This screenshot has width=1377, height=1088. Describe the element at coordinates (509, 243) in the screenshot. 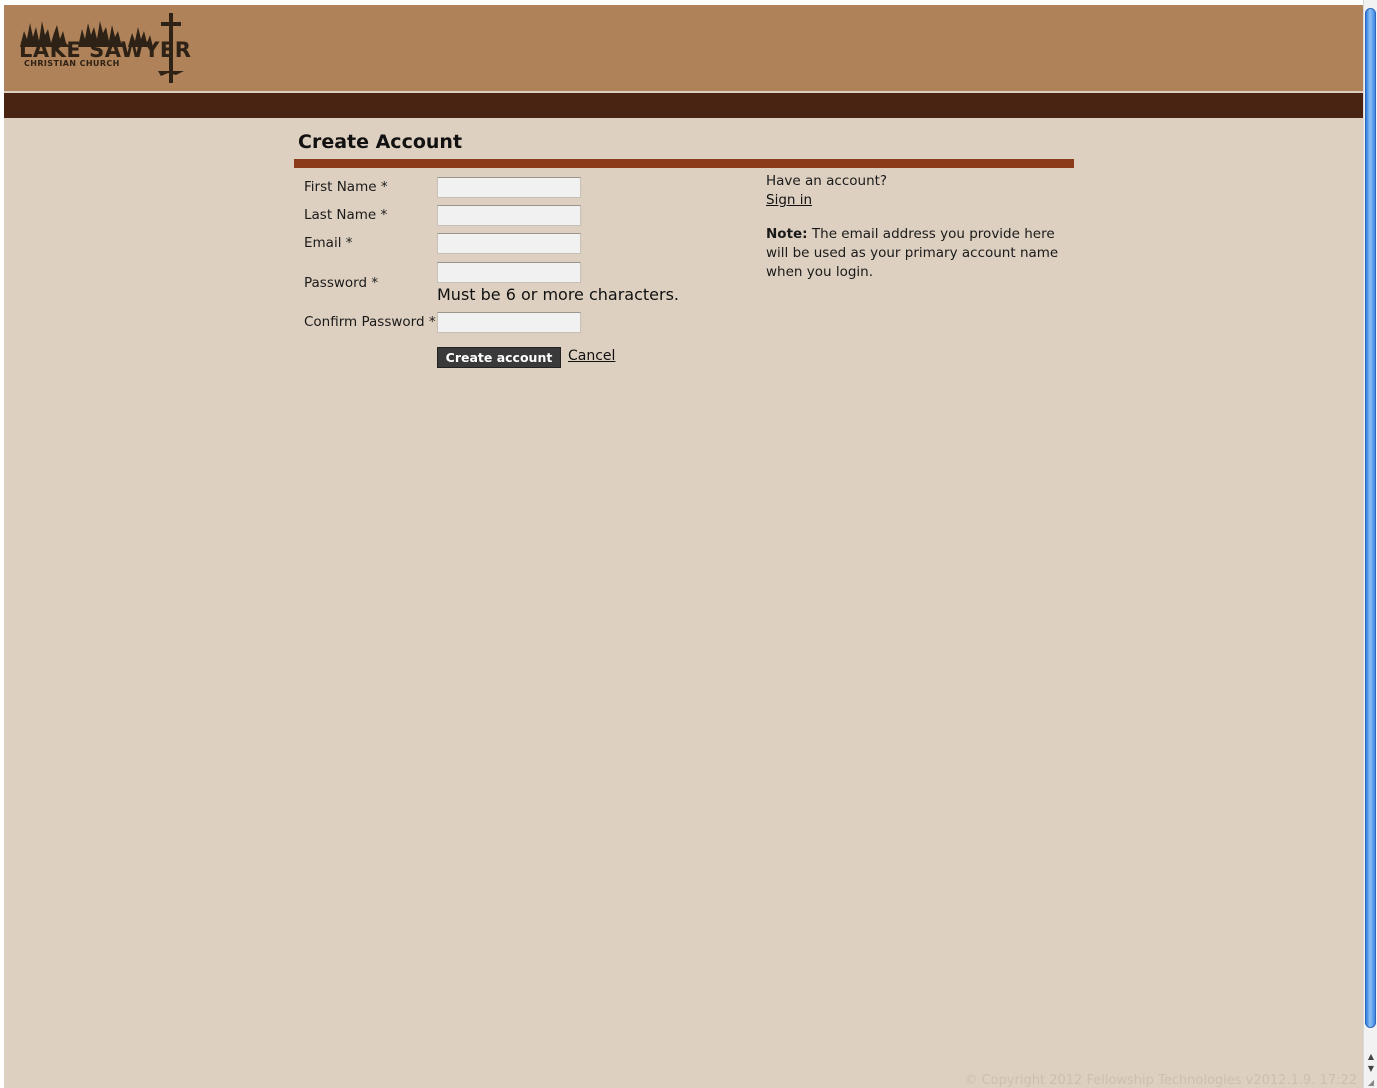

I see `email-input` at that location.